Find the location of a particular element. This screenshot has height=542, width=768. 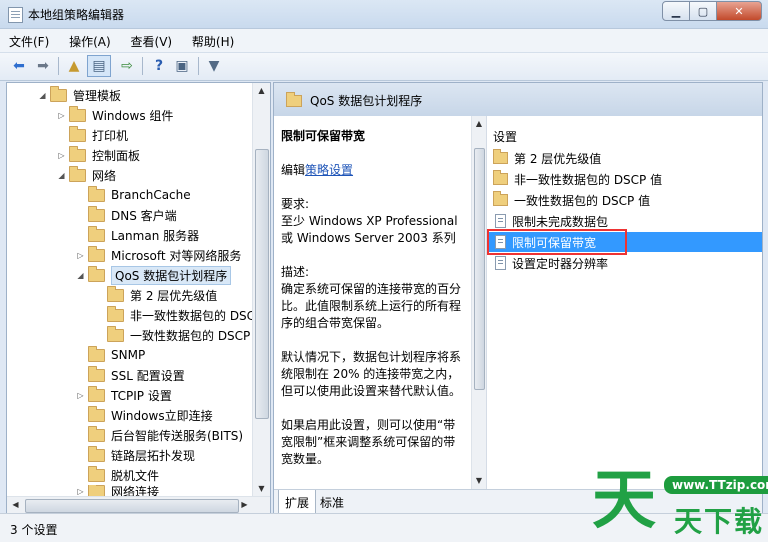

menu-action: 操作(A) is located at coordinates (89, 39).